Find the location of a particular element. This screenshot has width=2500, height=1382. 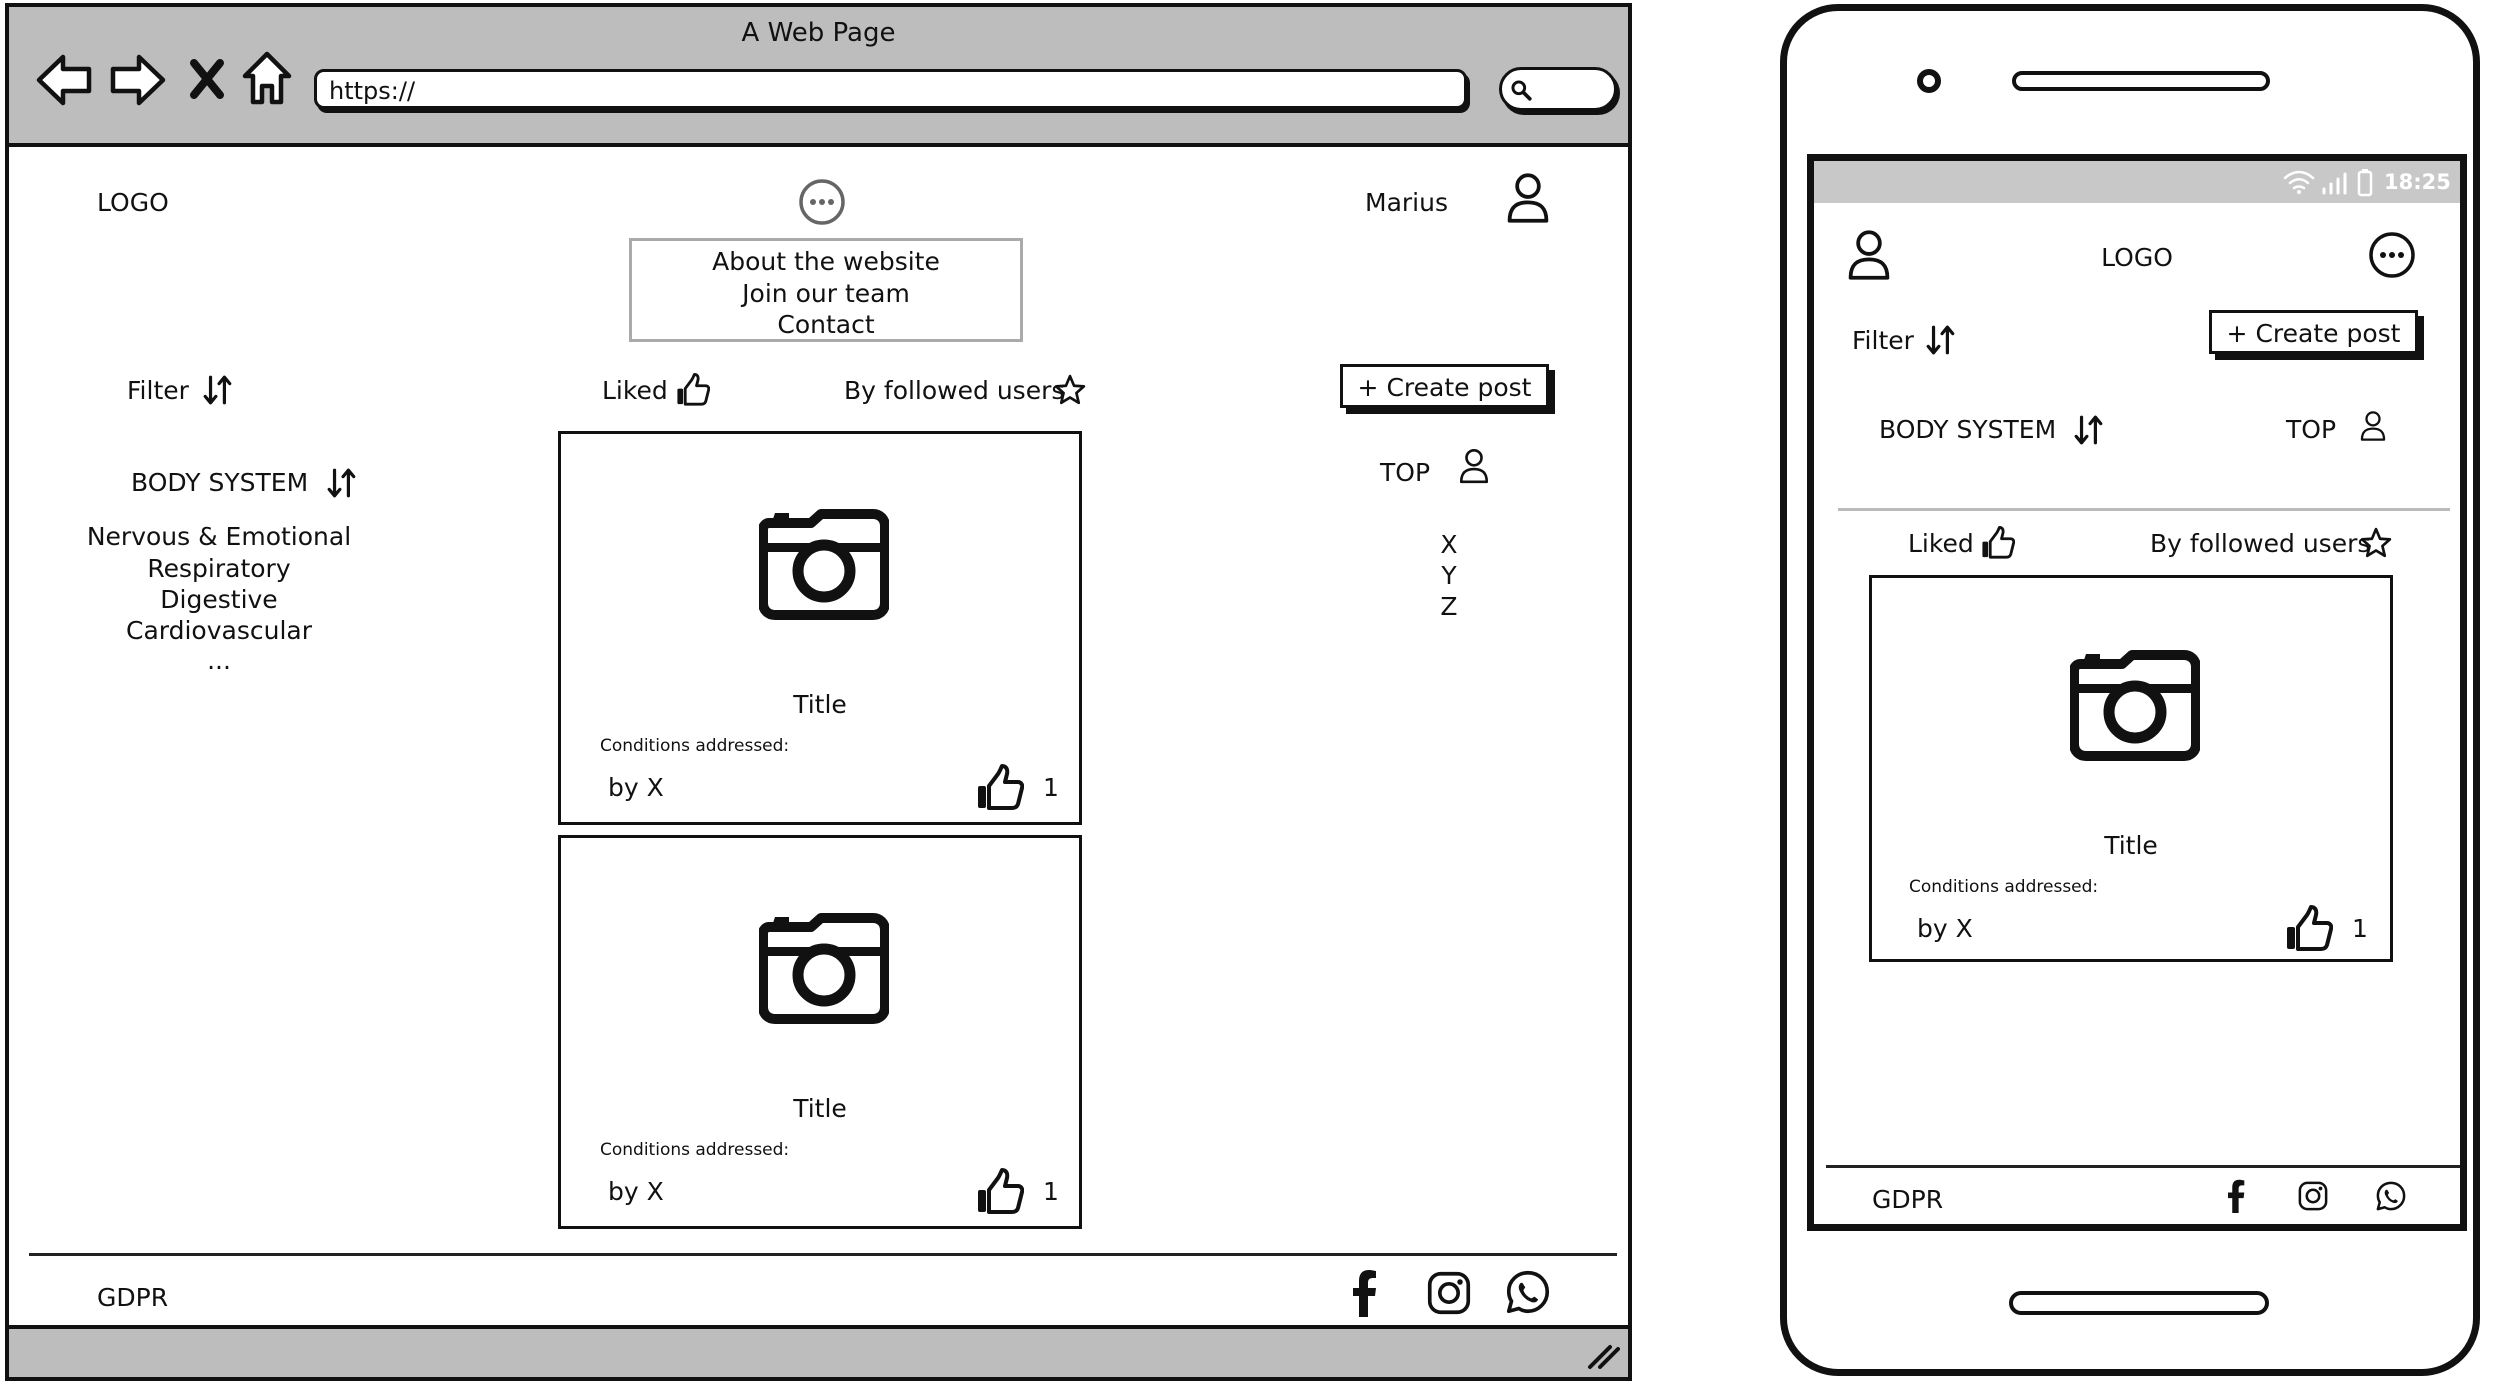

browser-toolbar: A Web Page https:// is located at coordinates (818, 77).